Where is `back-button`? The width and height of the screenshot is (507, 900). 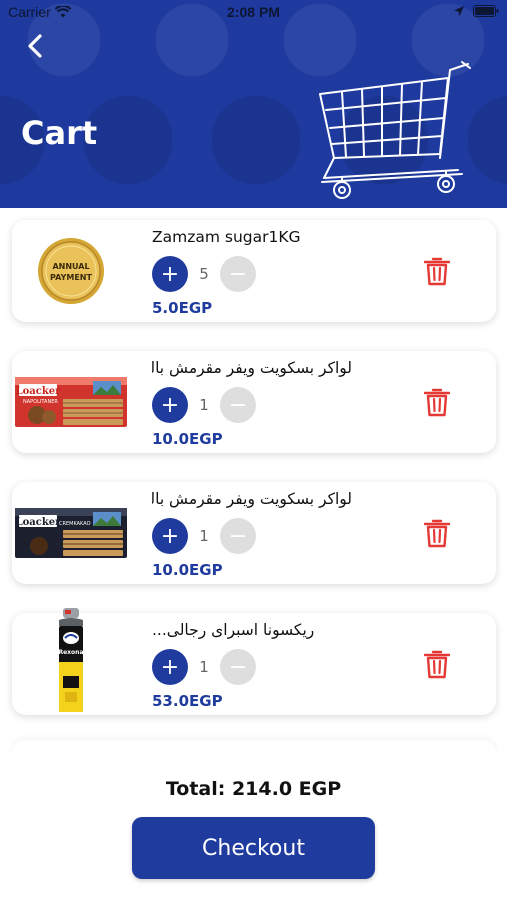 back-button is located at coordinates (36, 46).